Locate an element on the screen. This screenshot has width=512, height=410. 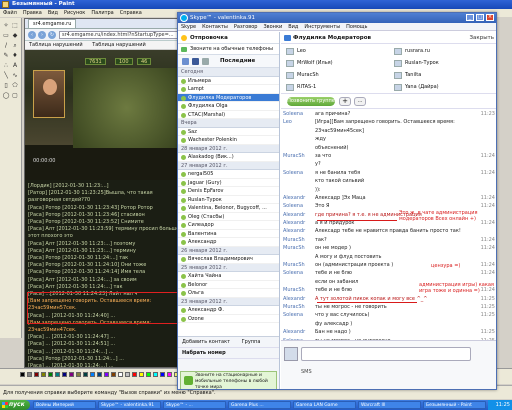
maximize-icon: □ is located at coordinates (480, 17).